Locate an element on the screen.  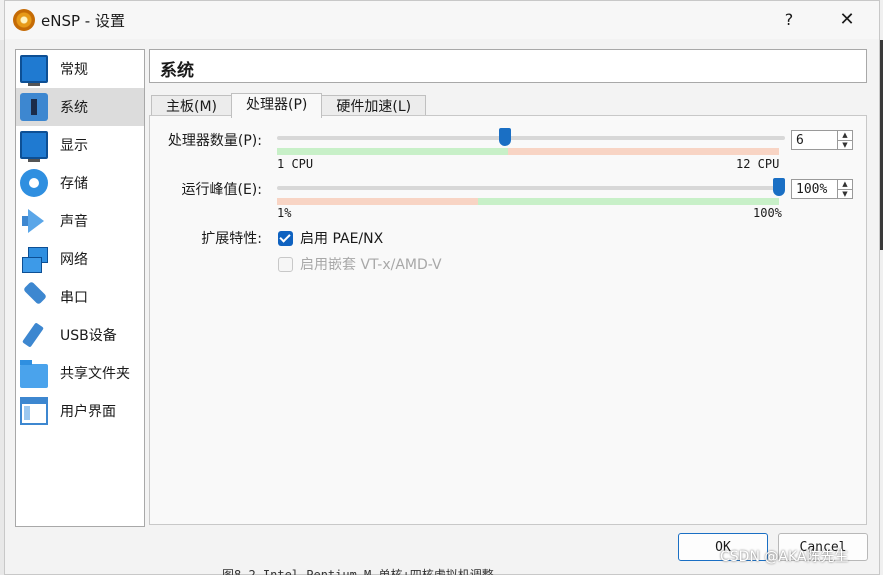
sidebar-item-label: 系统 is located at coordinates (74, 108).